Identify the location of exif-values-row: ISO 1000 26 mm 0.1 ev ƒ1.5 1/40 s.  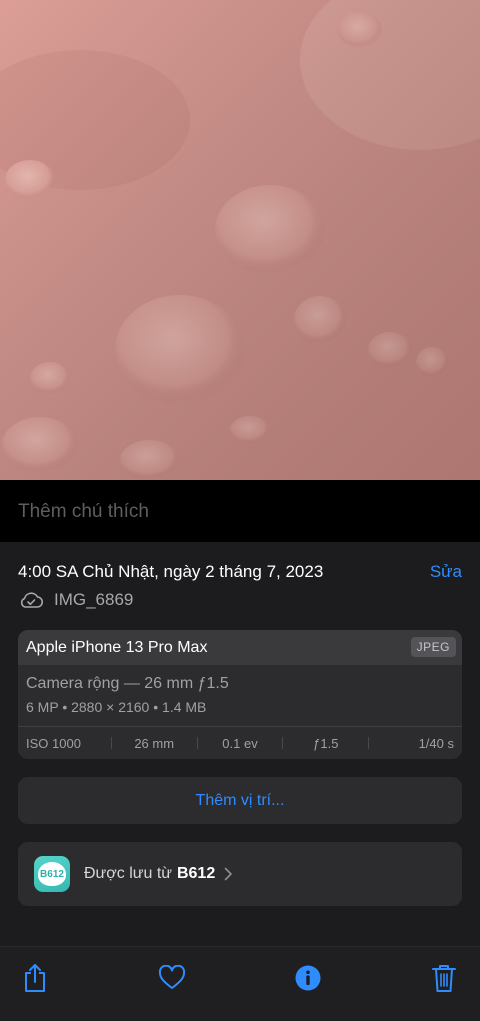
(240, 743).